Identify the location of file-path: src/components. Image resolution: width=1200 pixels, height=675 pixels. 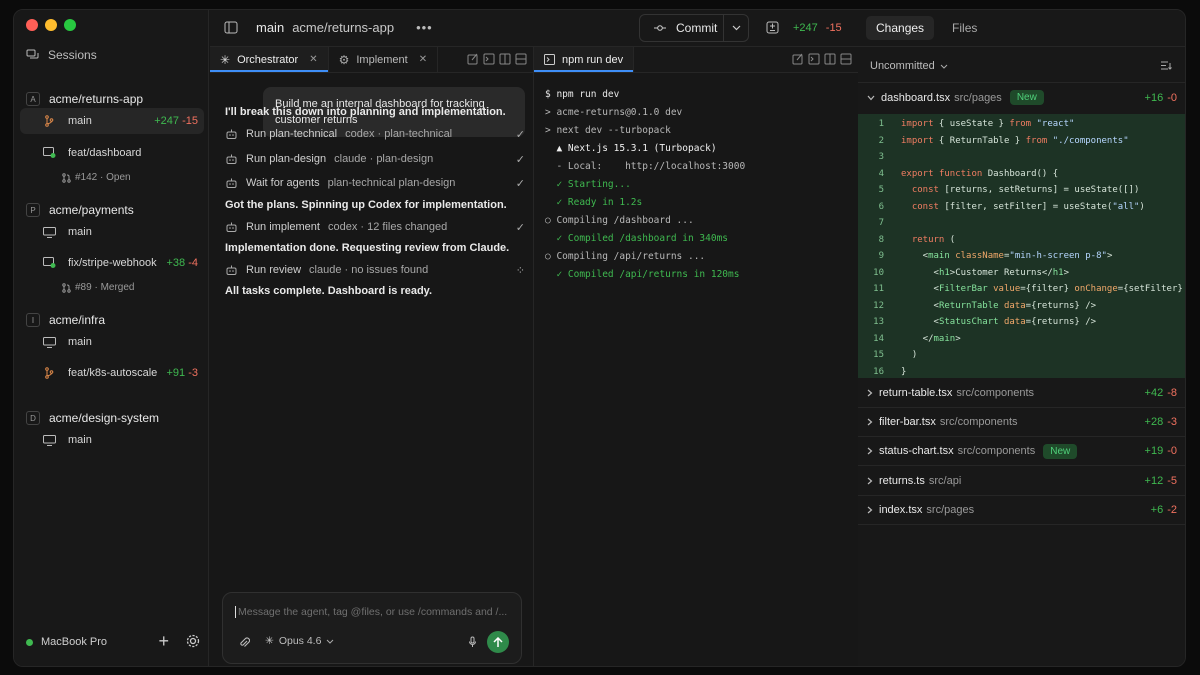
(995, 393).